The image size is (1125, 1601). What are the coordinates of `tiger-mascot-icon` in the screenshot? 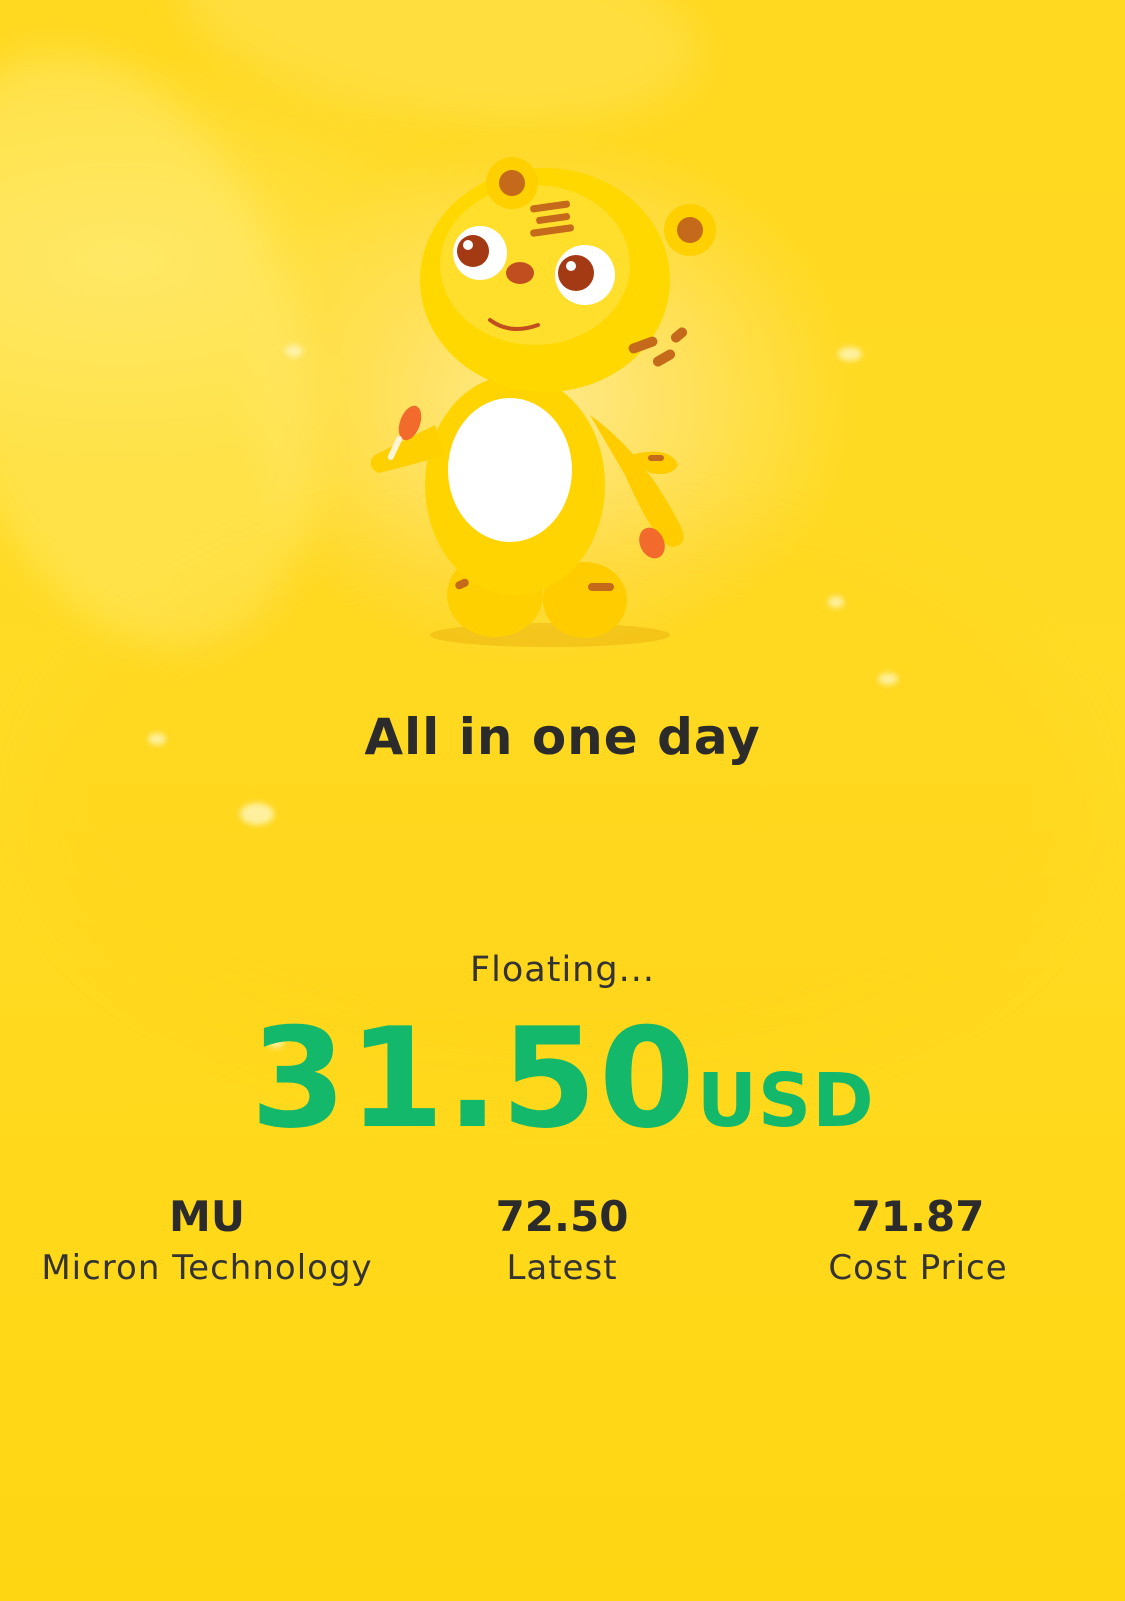 It's located at (550, 405).